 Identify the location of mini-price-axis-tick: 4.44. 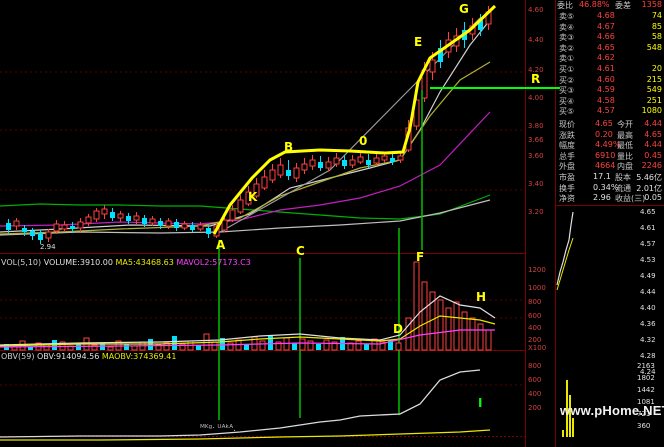
(648, 292).